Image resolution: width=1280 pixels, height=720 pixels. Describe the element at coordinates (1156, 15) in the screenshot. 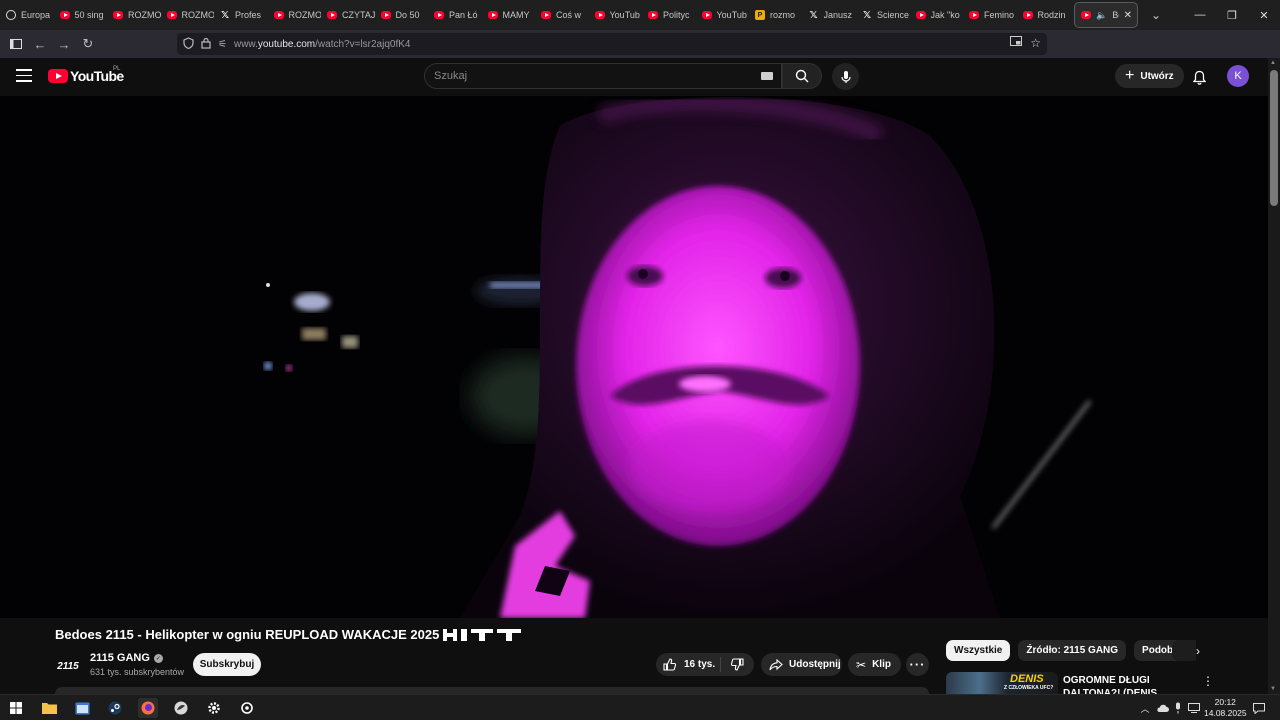

I see `tab-list-dropdown-icon: ⌄` at that location.